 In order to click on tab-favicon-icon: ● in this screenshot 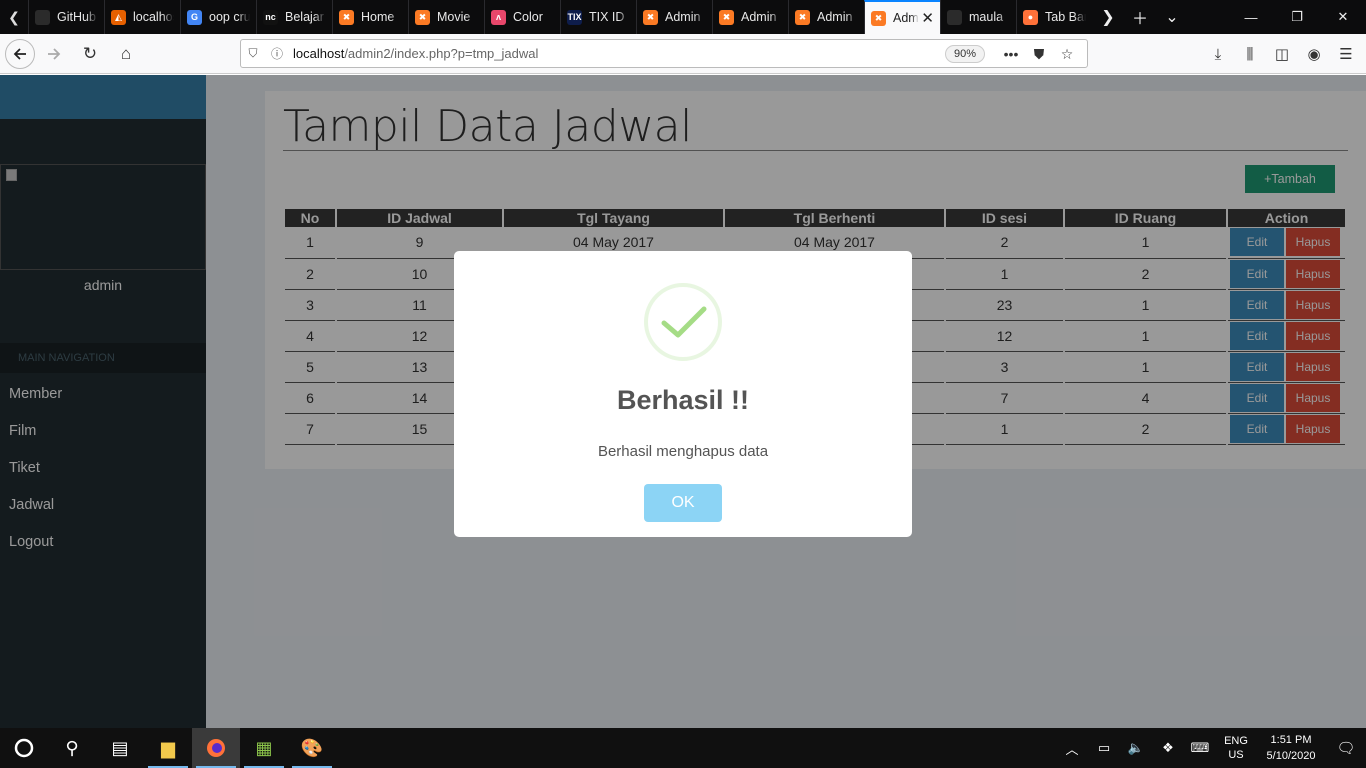, I will do `click(1030, 17)`.